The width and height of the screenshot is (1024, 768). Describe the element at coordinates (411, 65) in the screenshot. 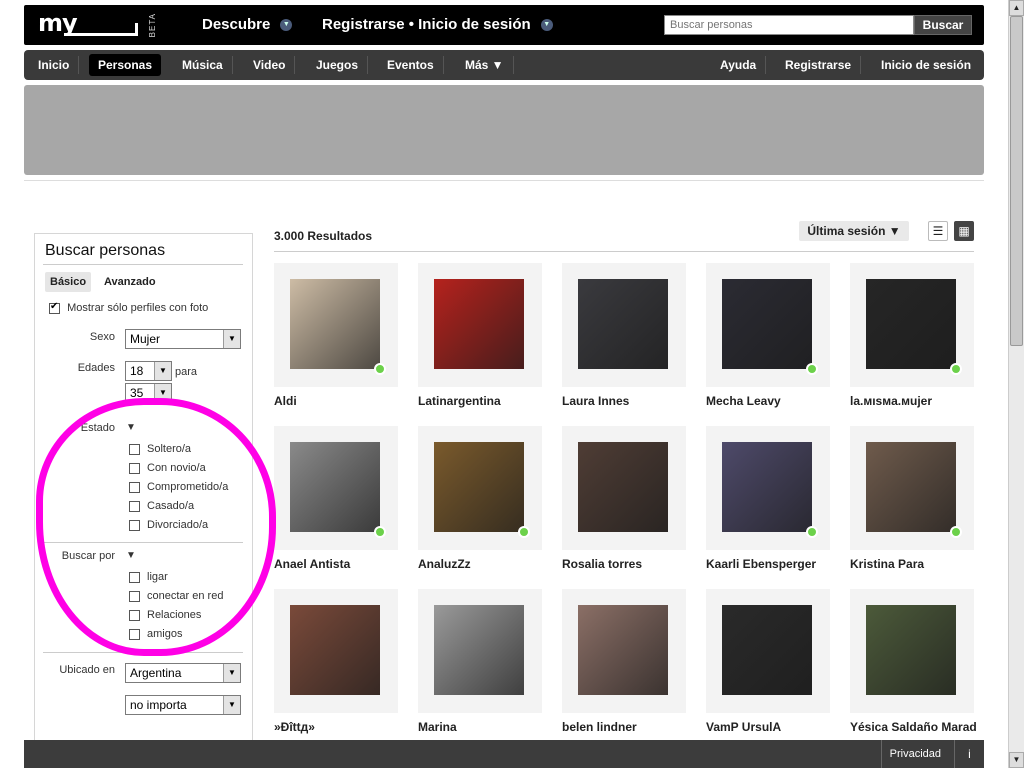

I see `nav-item-eventos: Eventos` at that location.